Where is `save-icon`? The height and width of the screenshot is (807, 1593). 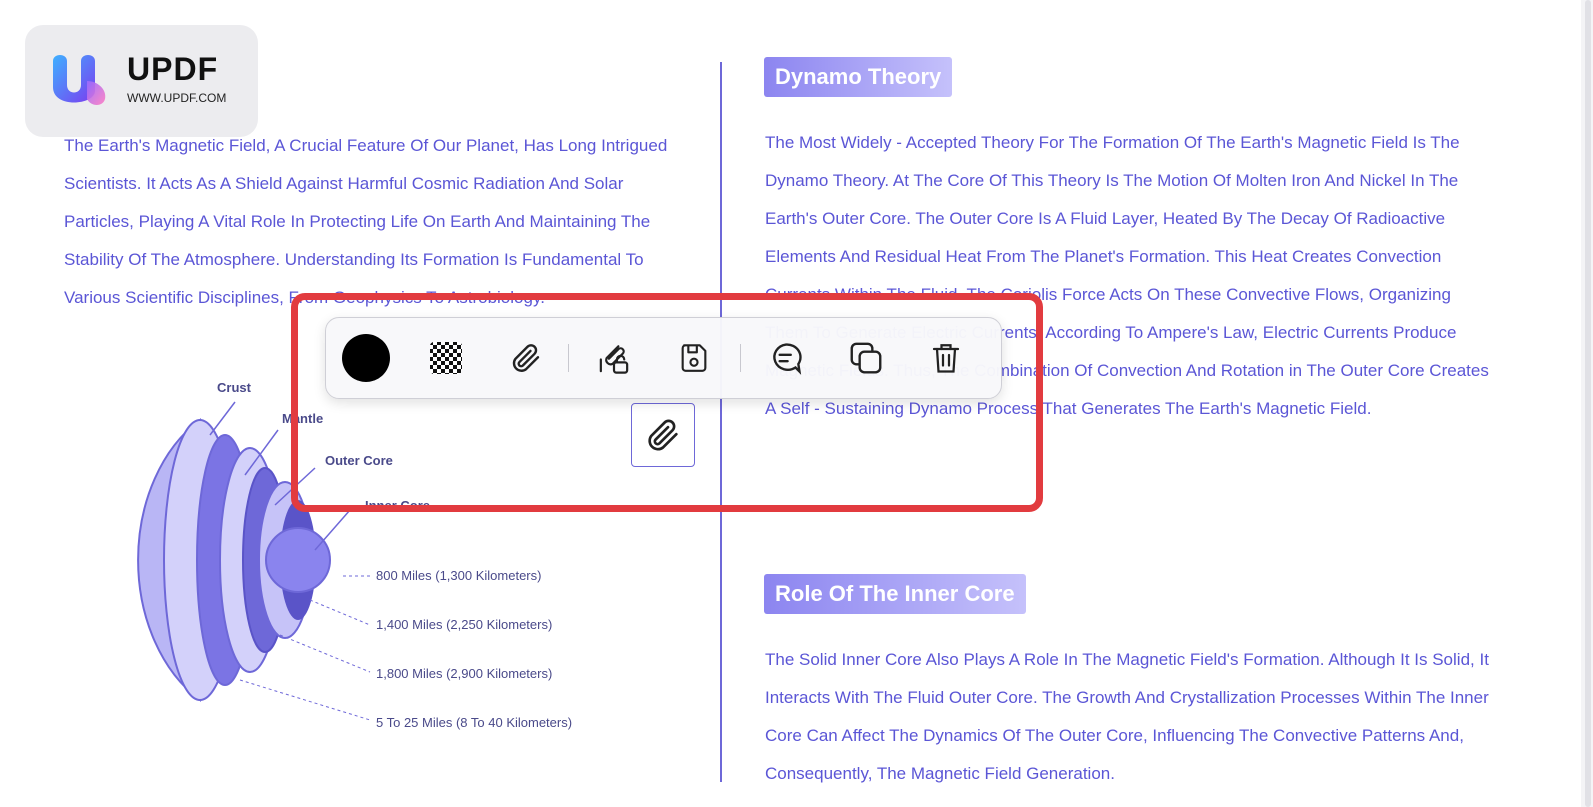 save-icon is located at coordinates (694, 358).